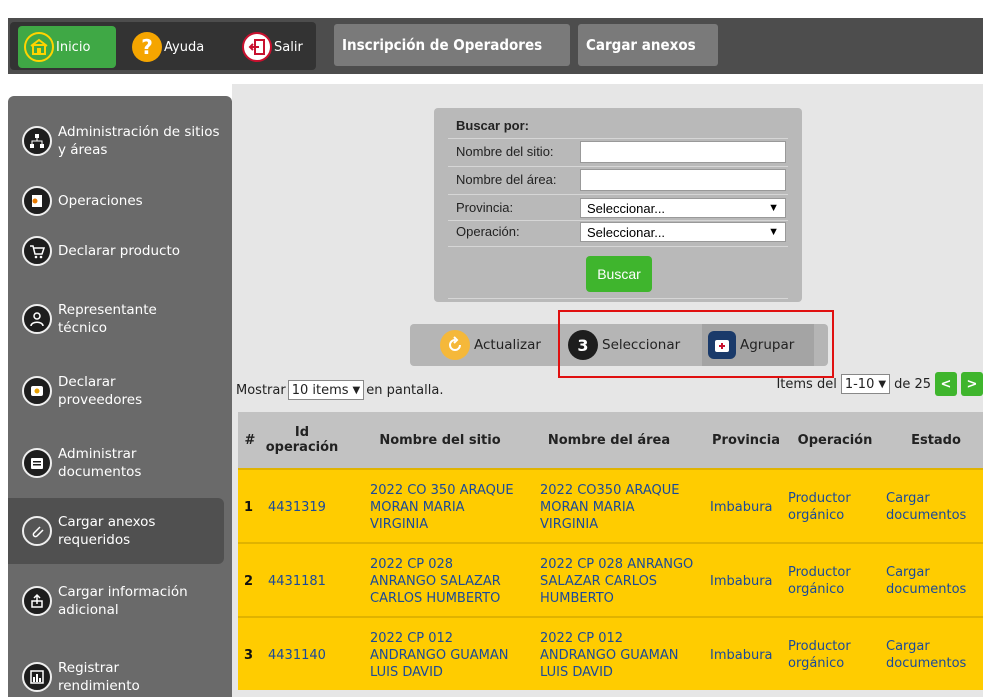 The height and width of the screenshot is (697, 983). I want to click on sidebar-item-registrar-rendimiento: Registrar rendimiento, so click(116, 670).